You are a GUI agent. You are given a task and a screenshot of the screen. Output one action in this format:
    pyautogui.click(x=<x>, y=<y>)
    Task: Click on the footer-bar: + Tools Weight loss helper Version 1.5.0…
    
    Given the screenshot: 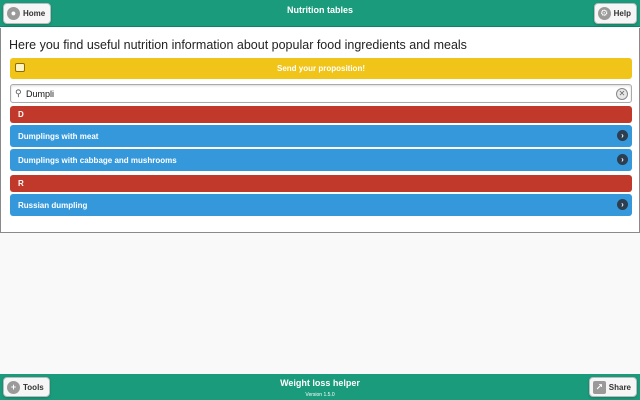 What is the action you would take?
    pyautogui.click(x=320, y=387)
    